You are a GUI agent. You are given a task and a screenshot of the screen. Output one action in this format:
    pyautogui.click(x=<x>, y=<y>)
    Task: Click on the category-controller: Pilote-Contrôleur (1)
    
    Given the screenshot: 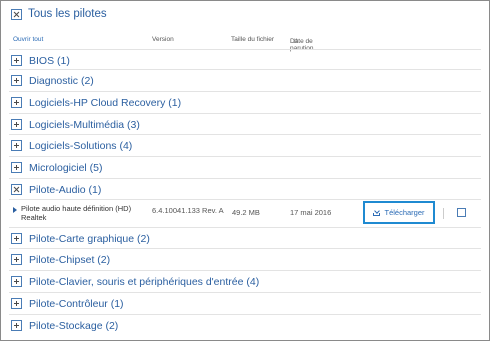 What is the action you would take?
    pyautogui.click(x=245, y=303)
    